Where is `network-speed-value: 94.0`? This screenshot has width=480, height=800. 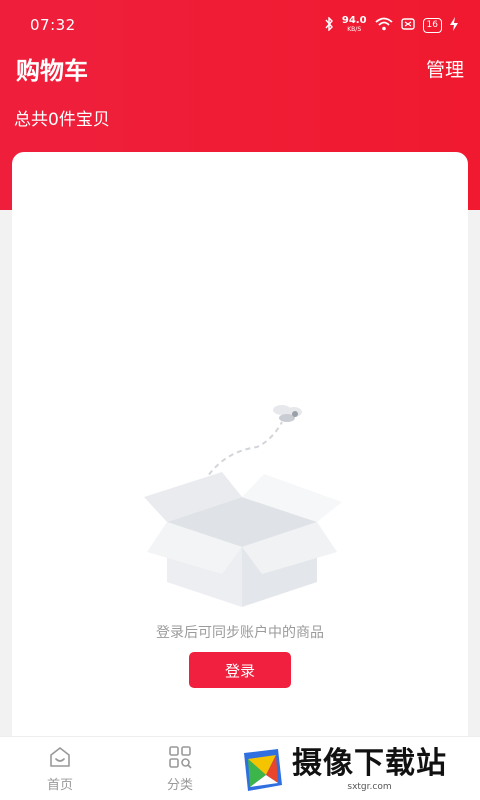
network-speed-value: 94.0 is located at coordinates (354, 20).